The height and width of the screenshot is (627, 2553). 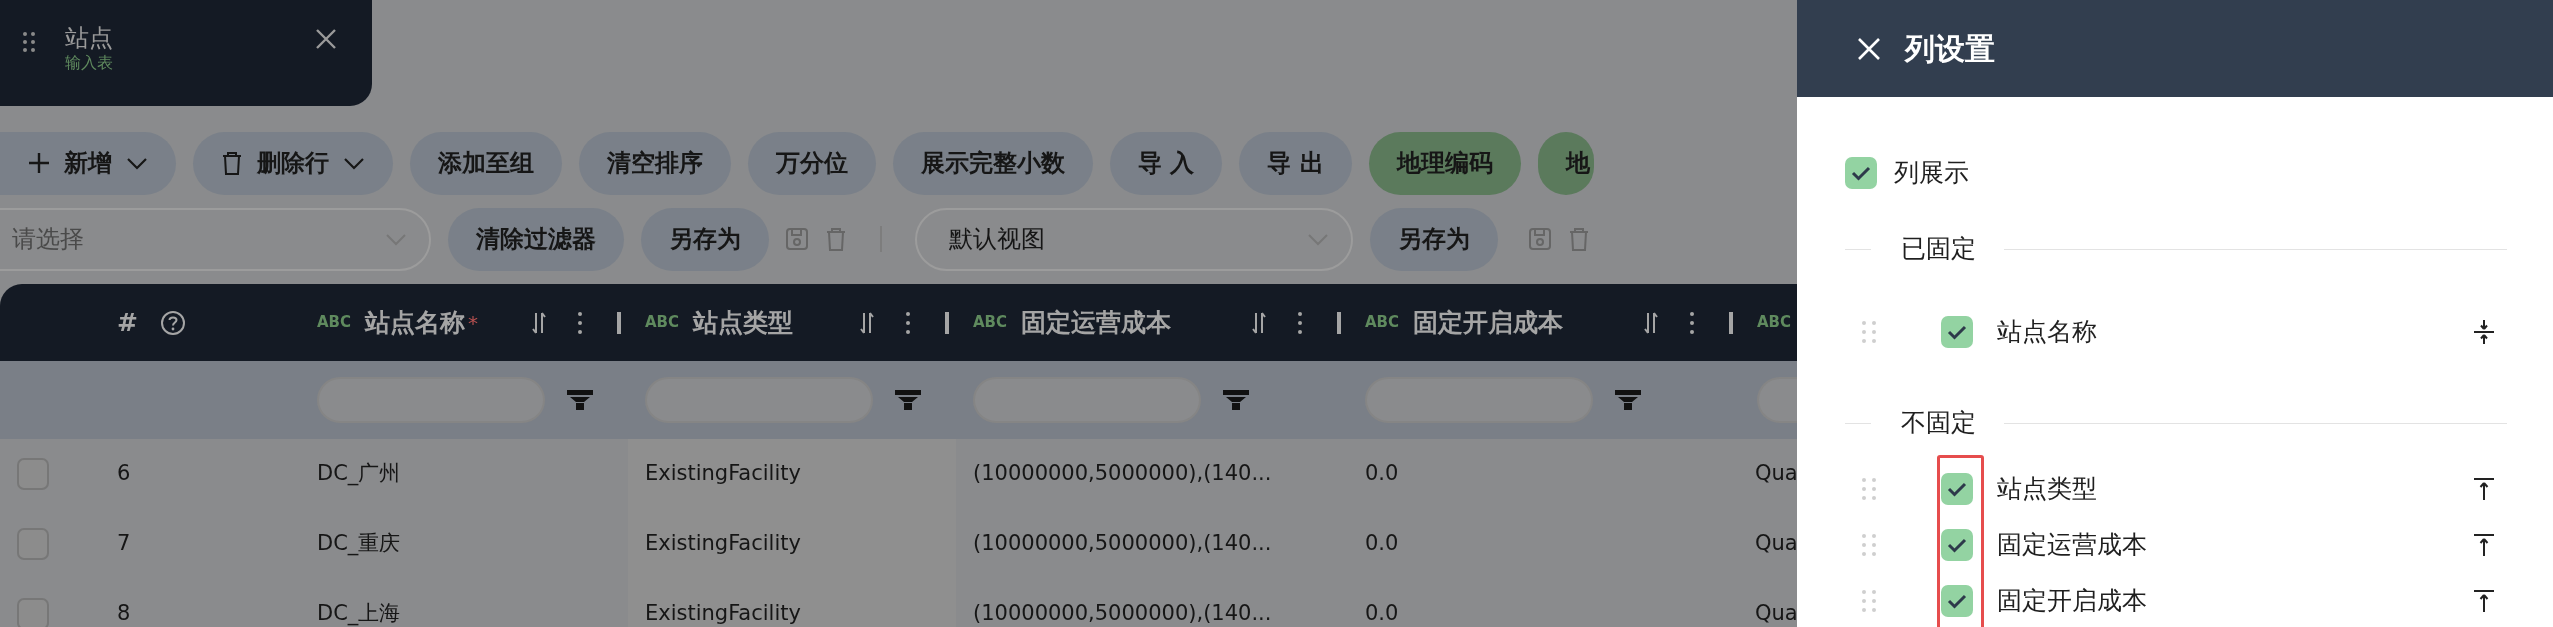 I want to click on view-select: 默认视图, so click(x=1134, y=239).